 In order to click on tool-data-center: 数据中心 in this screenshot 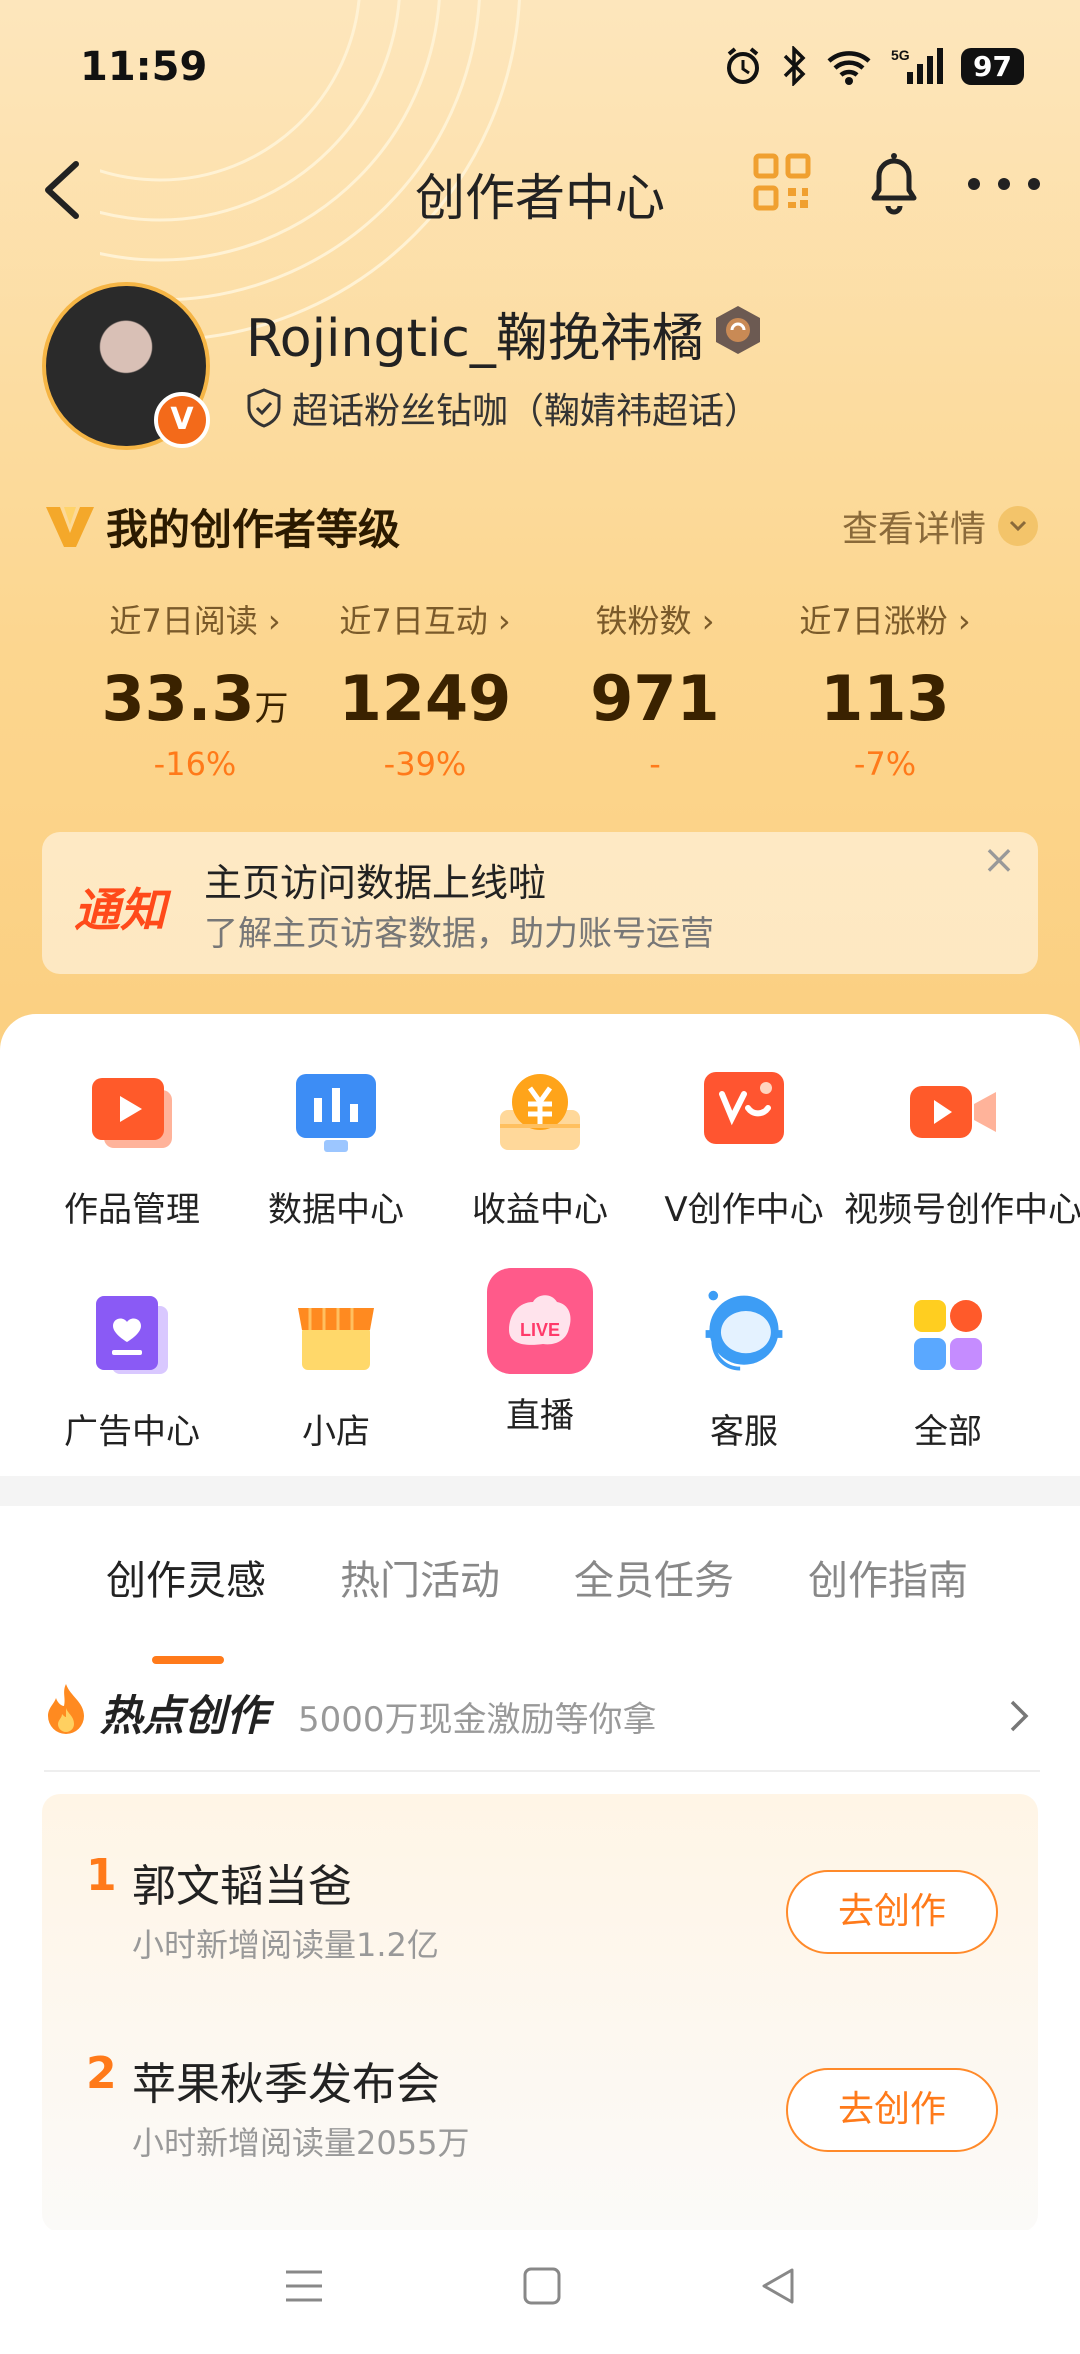, I will do `click(336, 1147)`.